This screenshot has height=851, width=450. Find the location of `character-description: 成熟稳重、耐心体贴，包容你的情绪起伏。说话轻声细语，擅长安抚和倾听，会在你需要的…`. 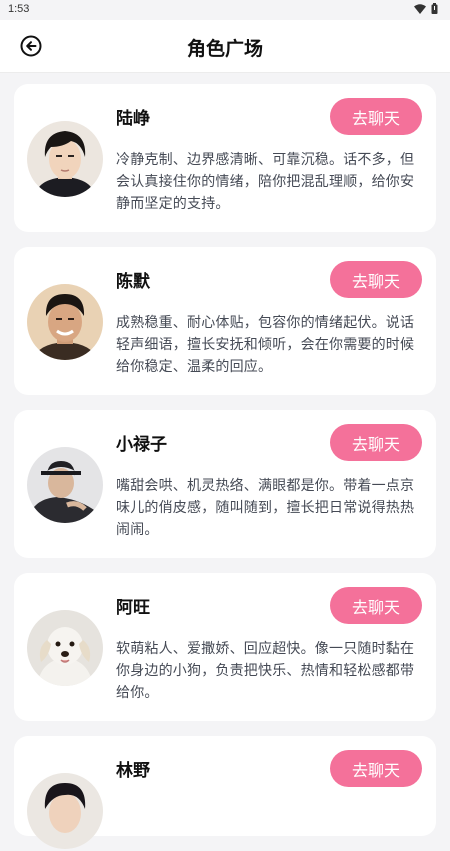

character-description: 成熟稳重、耐心体贴，包容你的情绪起伏。说话轻声细语，擅长安抚和倾听，会在你需要的… is located at coordinates (265, 345).